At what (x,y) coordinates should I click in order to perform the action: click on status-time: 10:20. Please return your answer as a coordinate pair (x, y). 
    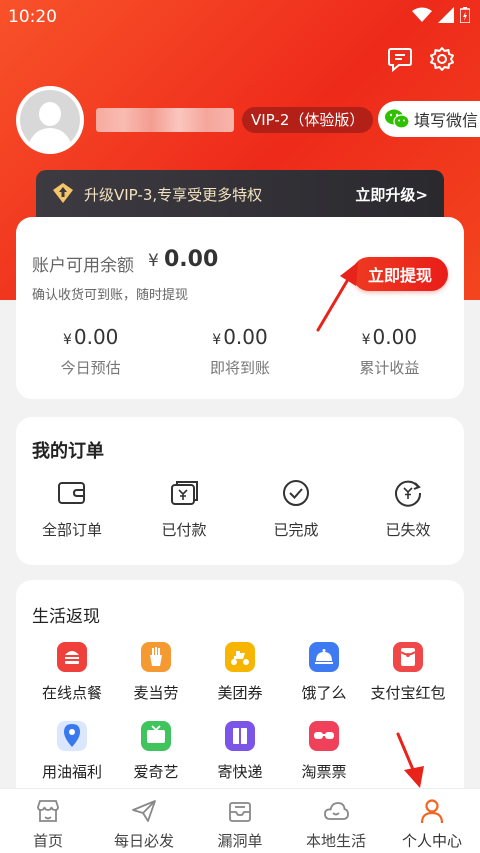
    Looking at the image, I should click on (32, 17).